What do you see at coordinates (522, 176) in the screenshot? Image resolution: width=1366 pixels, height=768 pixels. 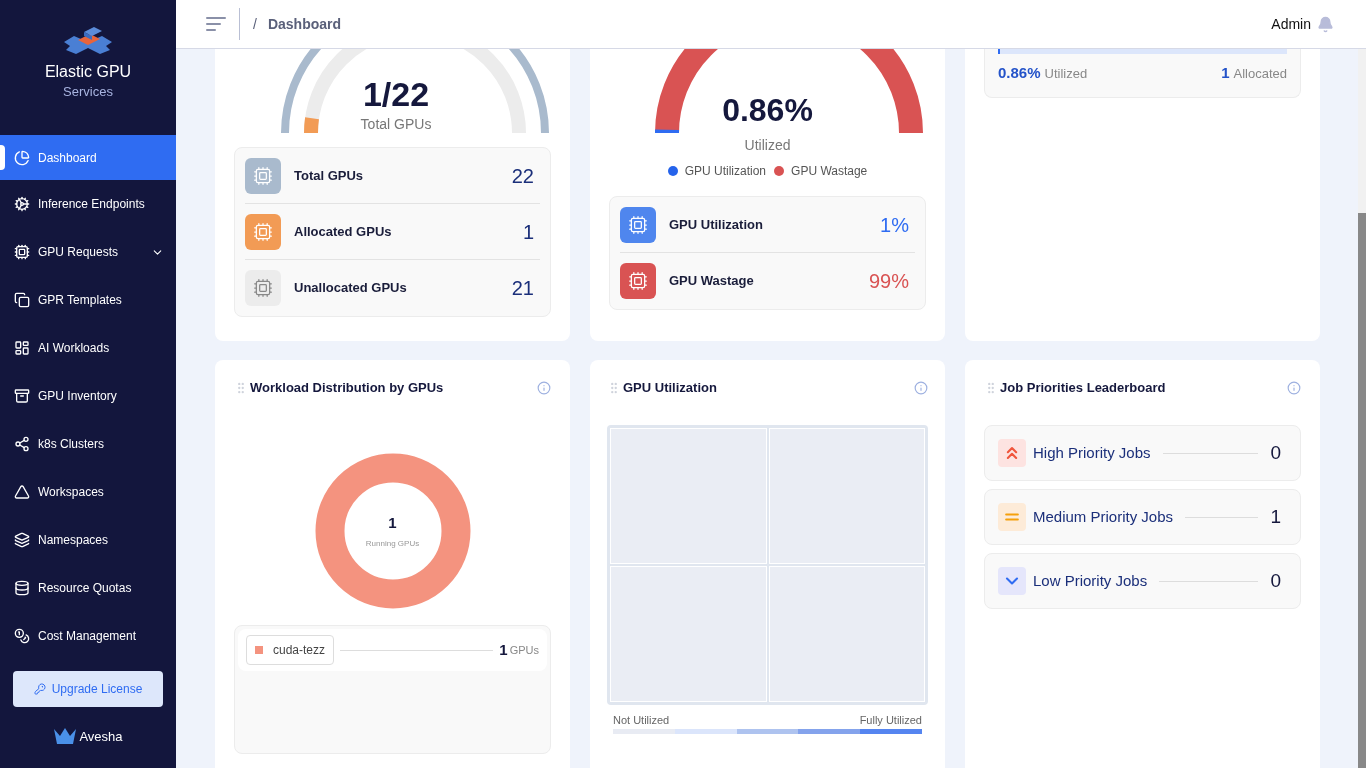 I see `stat-value: 22` at bounding box center [522, 176].